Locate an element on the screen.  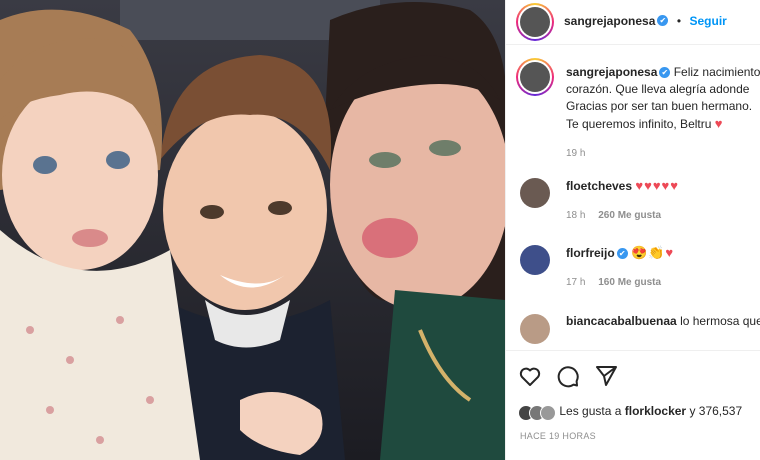
caption-time: 19 h is located at coordinates (576, 153).